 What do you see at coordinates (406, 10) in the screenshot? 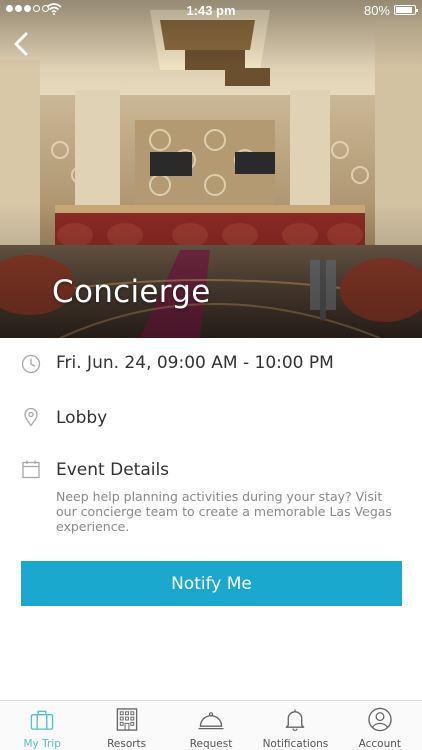
I see `battery-icon` at bounding box center [406, 10].